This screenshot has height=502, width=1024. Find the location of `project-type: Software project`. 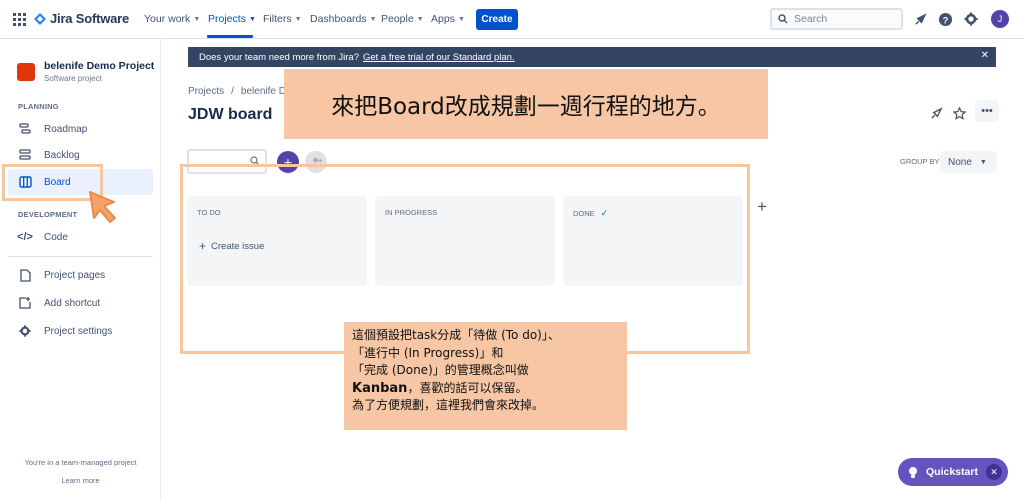

project-type: Software project is located at coordinates (73, 78).